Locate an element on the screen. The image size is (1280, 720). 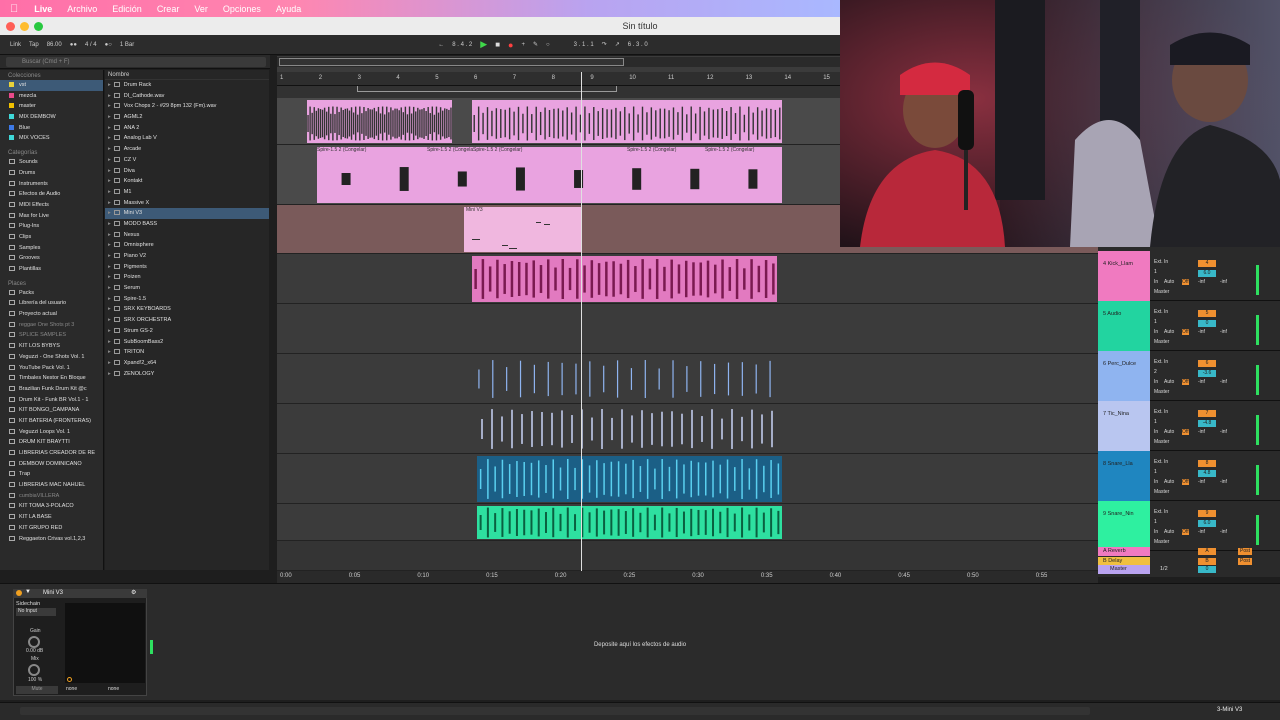
track-number-button: 6 is located at coordinates (1207, 363).